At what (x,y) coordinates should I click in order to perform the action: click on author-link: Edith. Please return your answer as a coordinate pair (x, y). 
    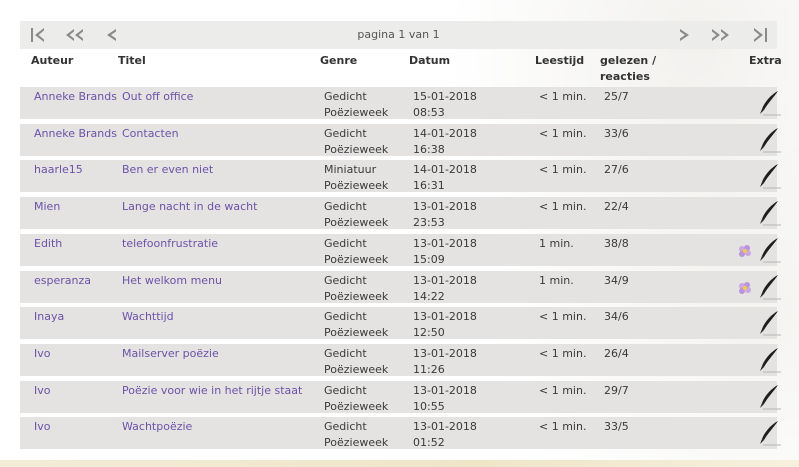
    Looking at the image, I should click on (48, 244).